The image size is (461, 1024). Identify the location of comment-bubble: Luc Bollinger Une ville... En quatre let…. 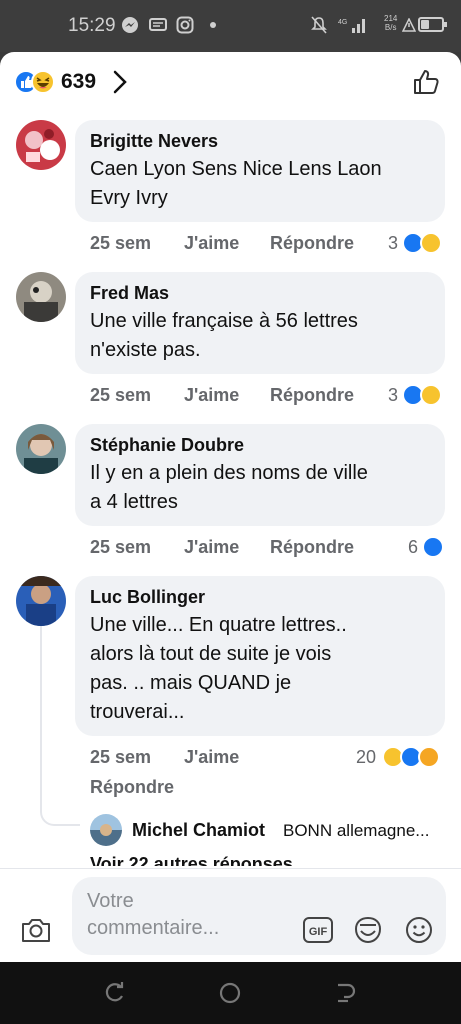
(260, 656).